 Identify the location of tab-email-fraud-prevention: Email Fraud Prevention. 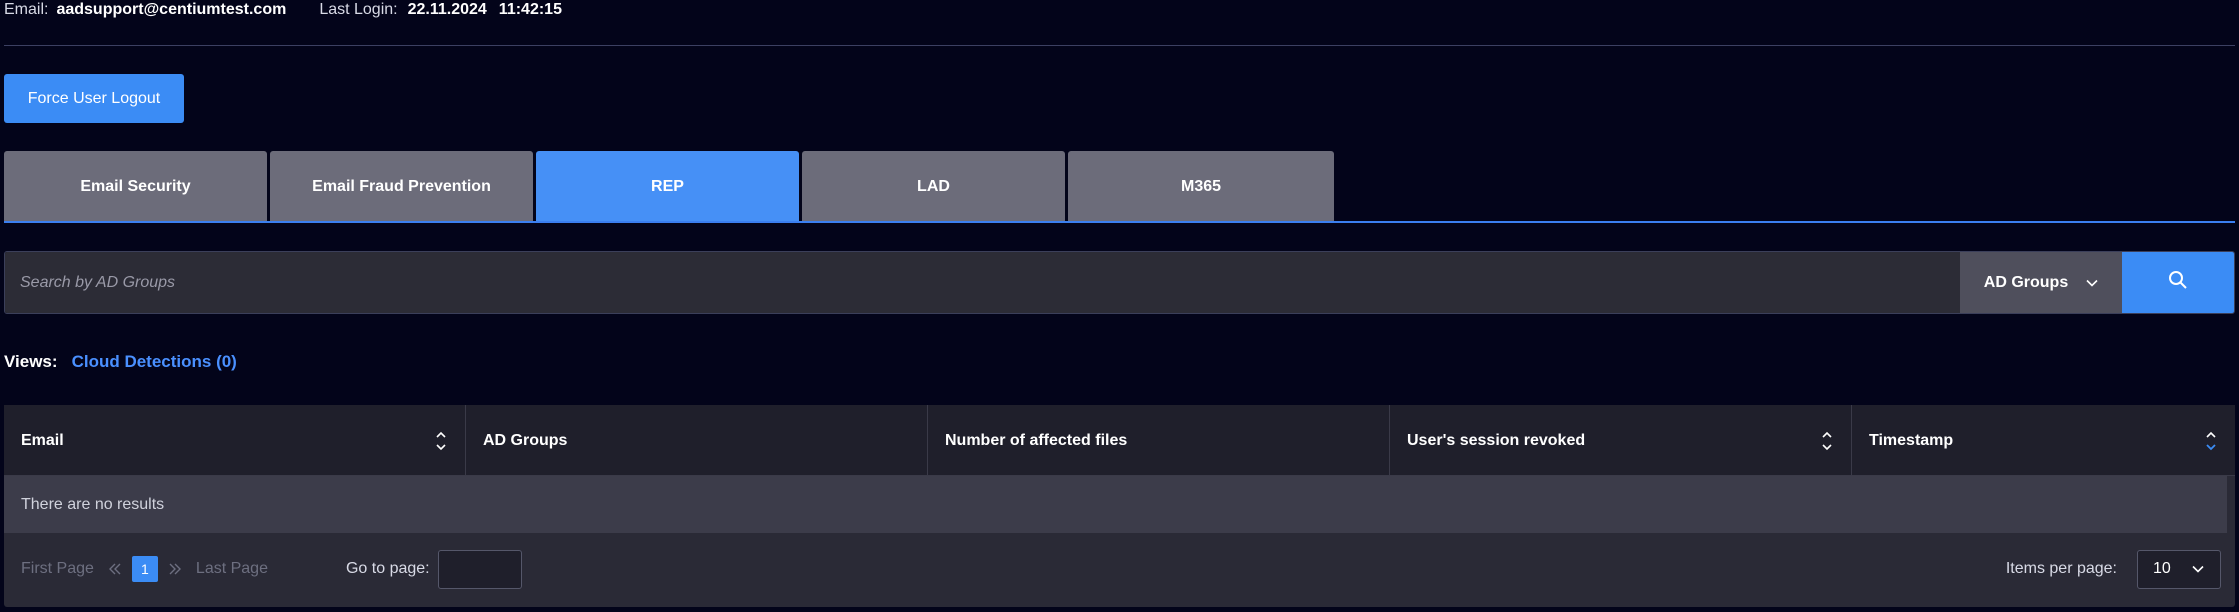
(401, 186).